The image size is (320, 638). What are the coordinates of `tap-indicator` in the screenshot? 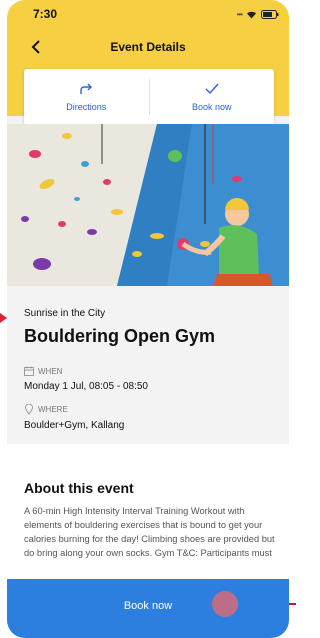 It's located at (225, 604).